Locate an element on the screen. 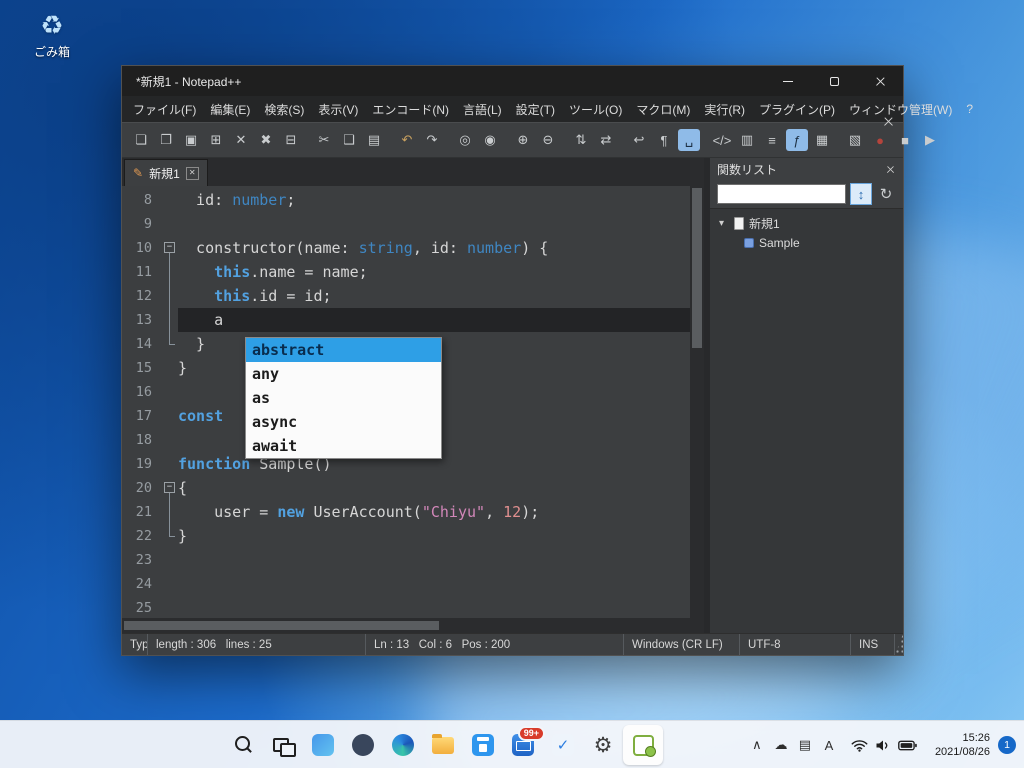  document-map-button: ▥ is located at coordinates (747, 140).